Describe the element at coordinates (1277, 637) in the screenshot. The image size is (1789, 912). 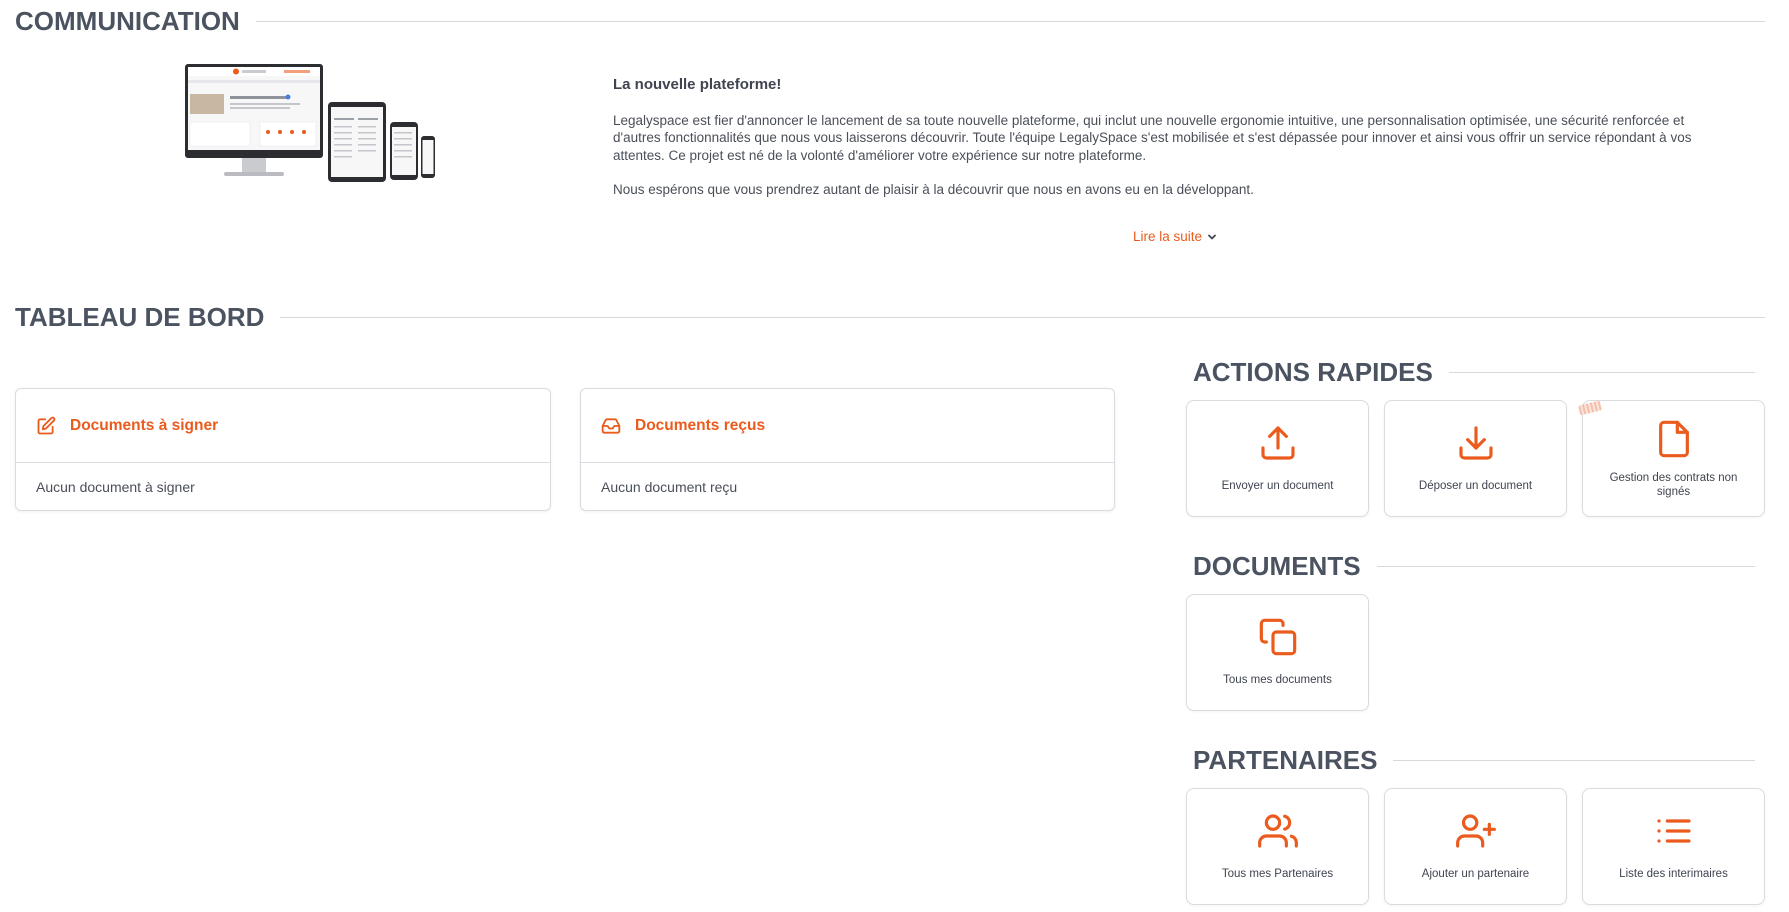
I see `copy-icon` at that location.